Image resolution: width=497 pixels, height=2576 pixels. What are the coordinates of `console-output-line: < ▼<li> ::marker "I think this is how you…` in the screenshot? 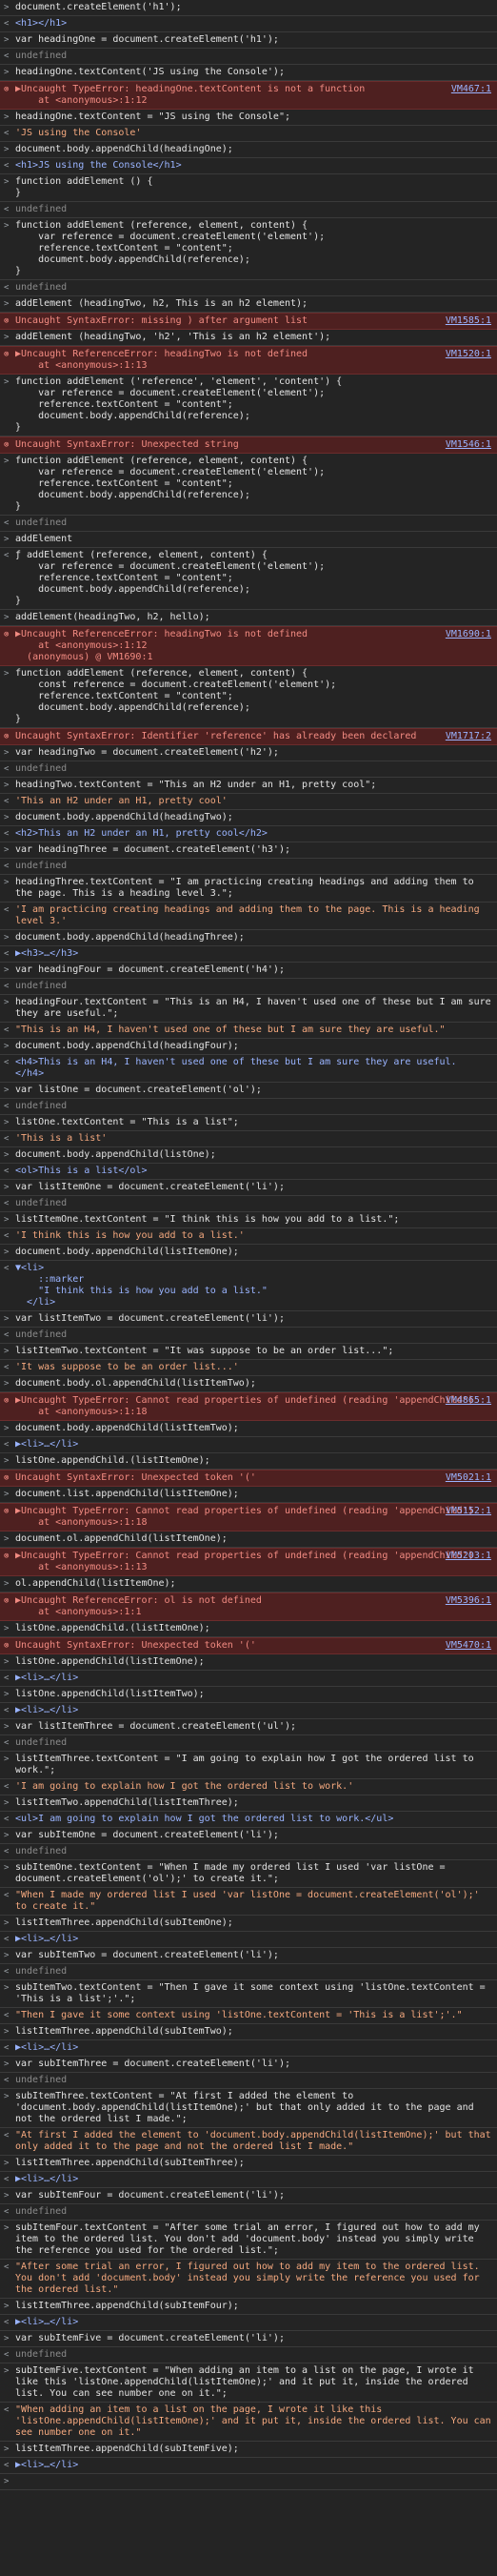 It's located at (248, 1286).